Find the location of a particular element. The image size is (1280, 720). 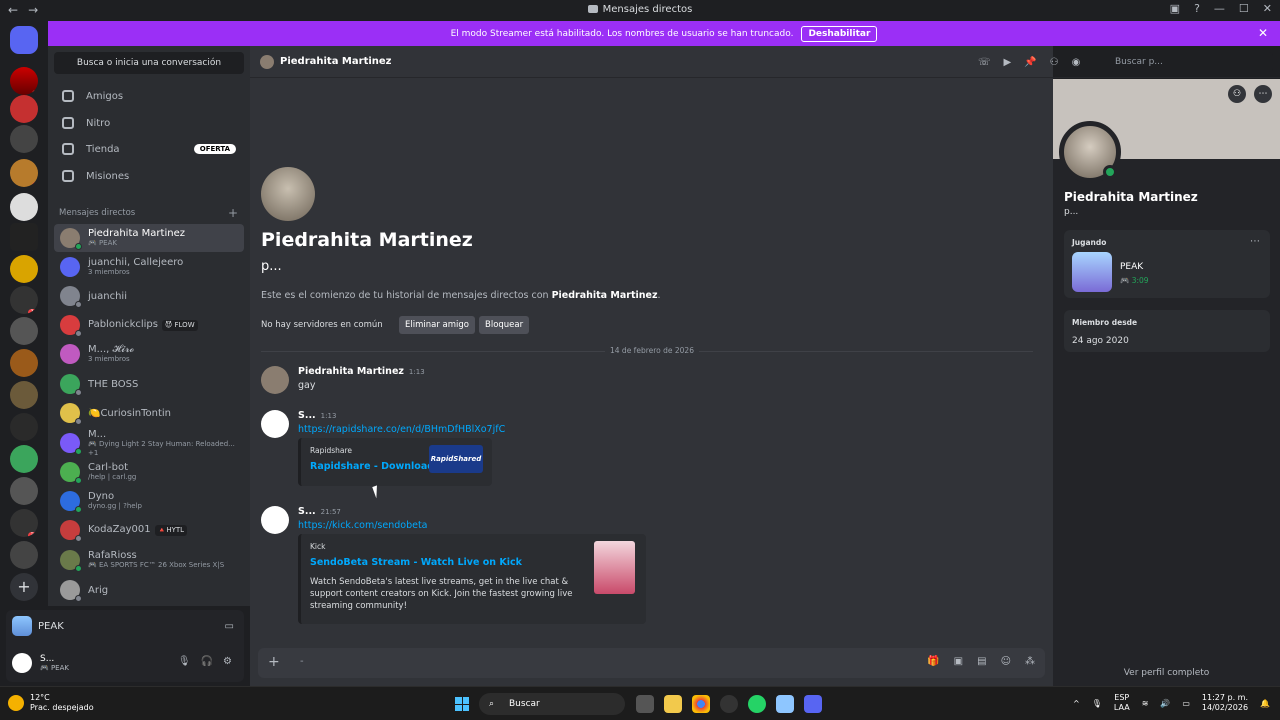

discord-taskbar-icon is located at coordinates (813, 704).